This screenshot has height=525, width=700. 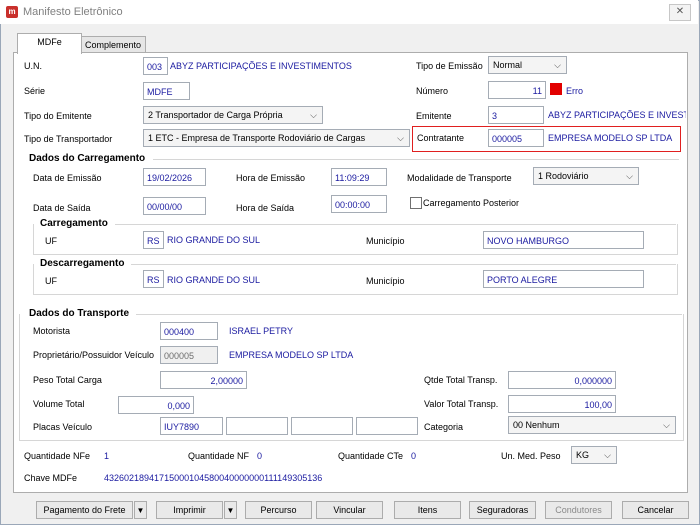 I want to click on carregamento-posterior-checkbox, so click(x=416, y=203).